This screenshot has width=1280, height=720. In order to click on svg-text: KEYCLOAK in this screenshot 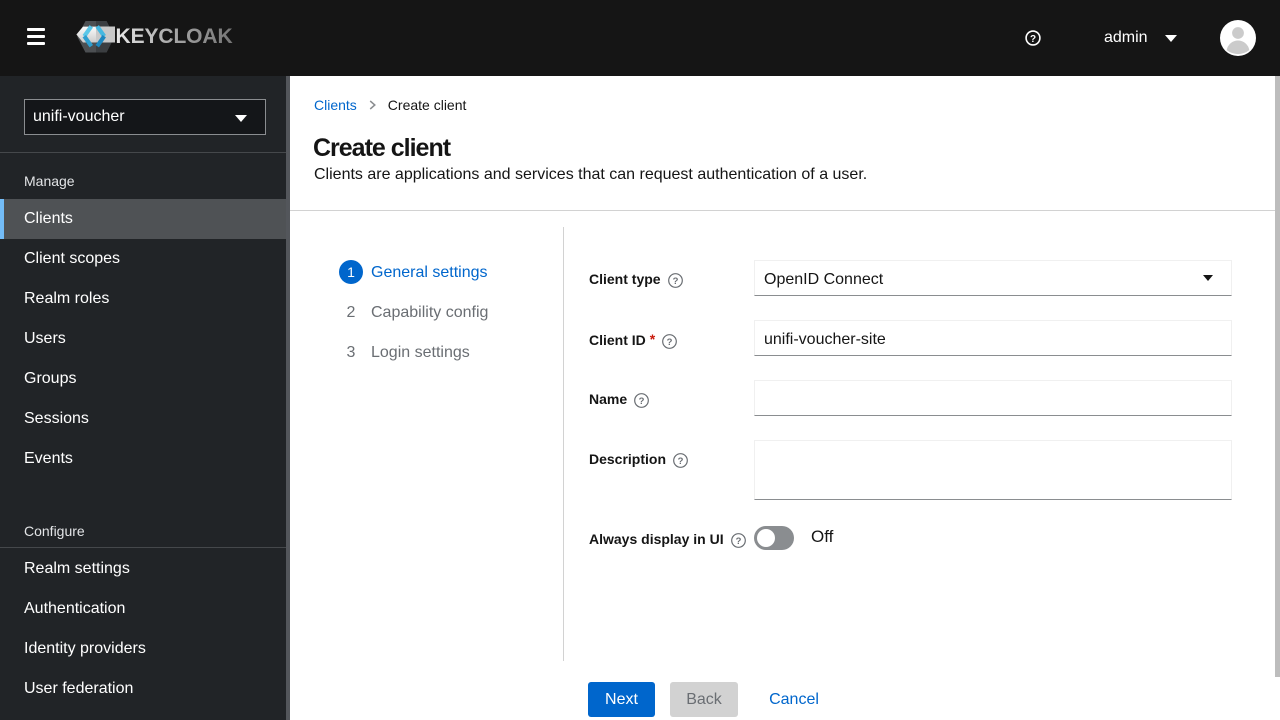, I will do `click(174, 36)`.